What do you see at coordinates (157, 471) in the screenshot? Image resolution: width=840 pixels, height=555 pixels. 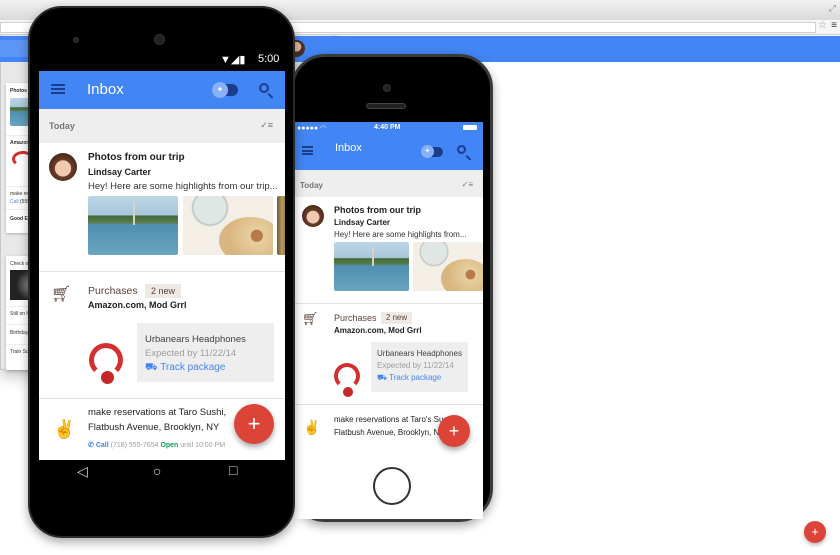 I see `home-button: ○` at bounding box center [157, 471].